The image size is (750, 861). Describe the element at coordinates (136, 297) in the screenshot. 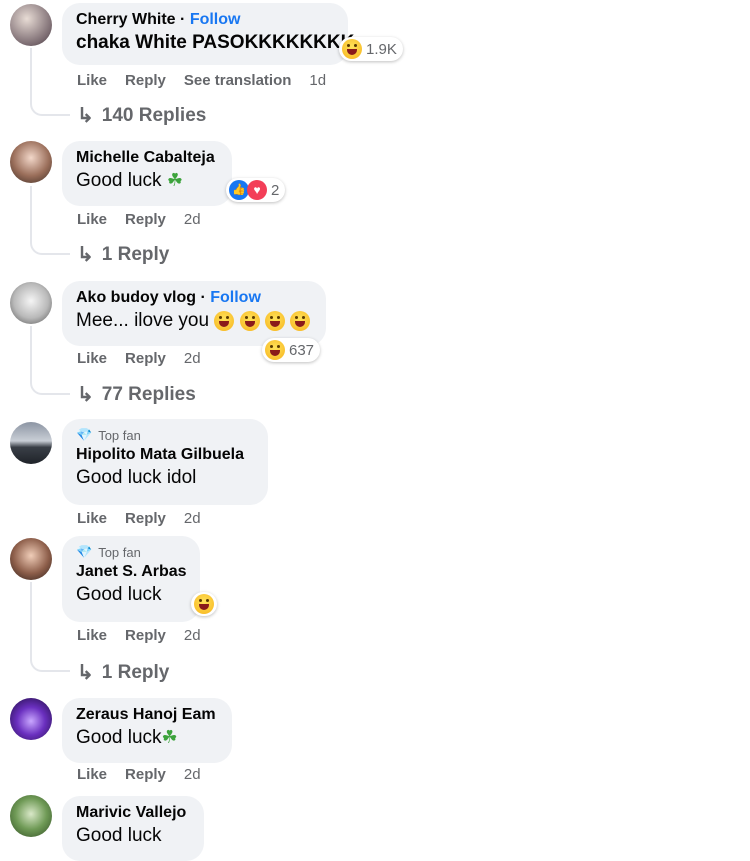

I see `author-name: Ako budoy vlog` at that location.